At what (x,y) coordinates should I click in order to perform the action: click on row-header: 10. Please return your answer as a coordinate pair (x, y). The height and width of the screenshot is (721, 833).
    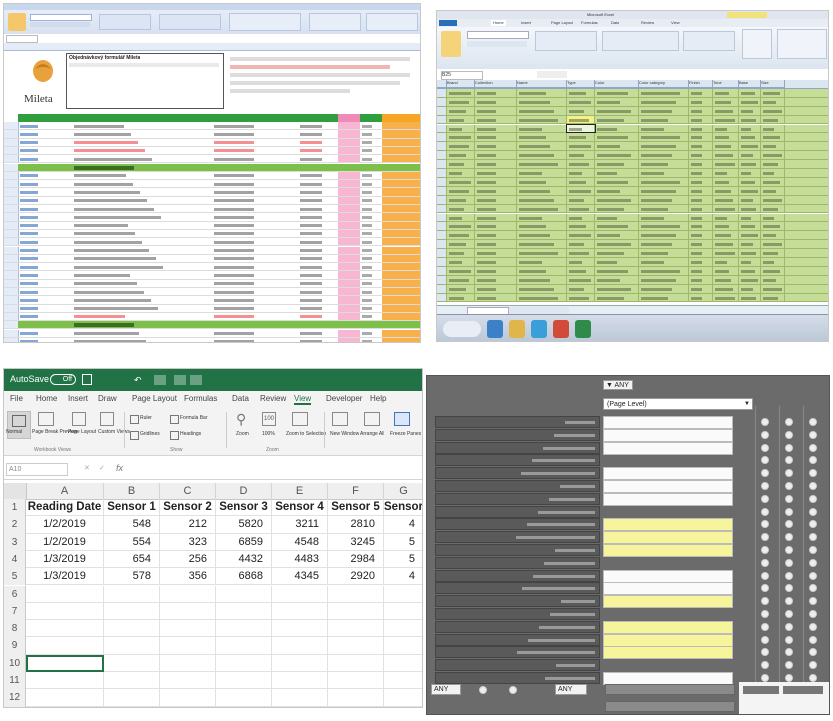
    Looking at the image, I should click on (15, 663).